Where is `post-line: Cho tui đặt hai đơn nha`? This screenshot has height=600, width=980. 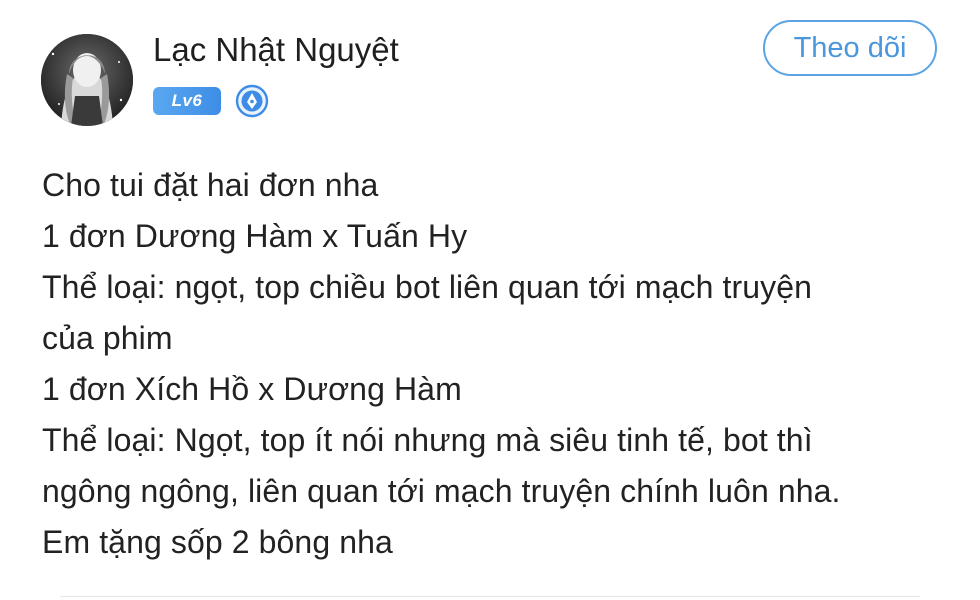
post-line: Cho tui đặt hai đơn nha is located at coordinates (210, 185).